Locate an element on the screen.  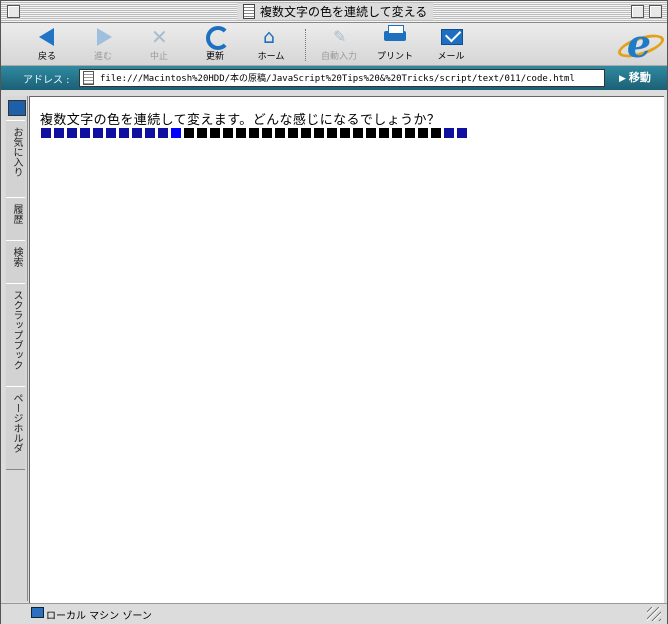
sidebar-tab-favorites: お気に入り is located at coordinates (15, 159).